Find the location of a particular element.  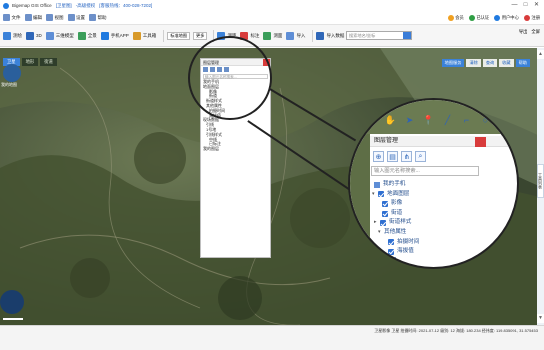

add-layer-icon: ⊕ is located at coordinates (378, 156).